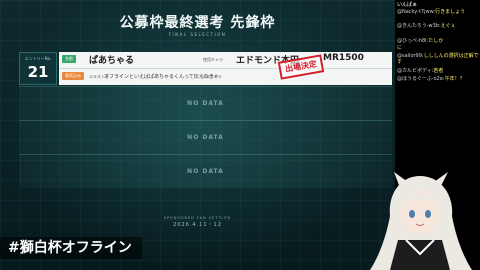 The width and height of the screenshot is (480, 270). What do you see at coordinates (197, 225) in the screenshot?
I see `event-date: 2026.4.11・12` at bounding box center [197, 225].